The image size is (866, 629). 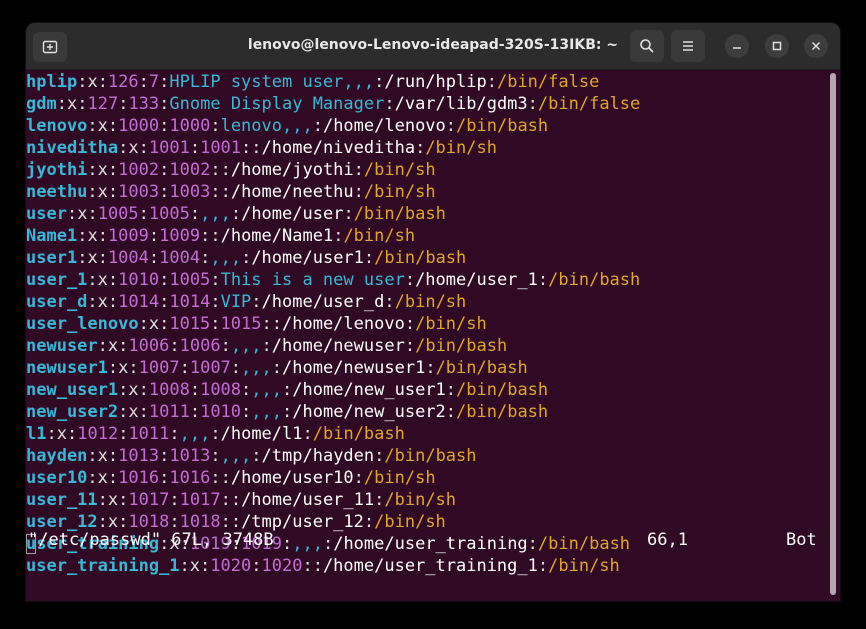 I want to click on home-dir: /home/user10, so click(x=292, y=478).